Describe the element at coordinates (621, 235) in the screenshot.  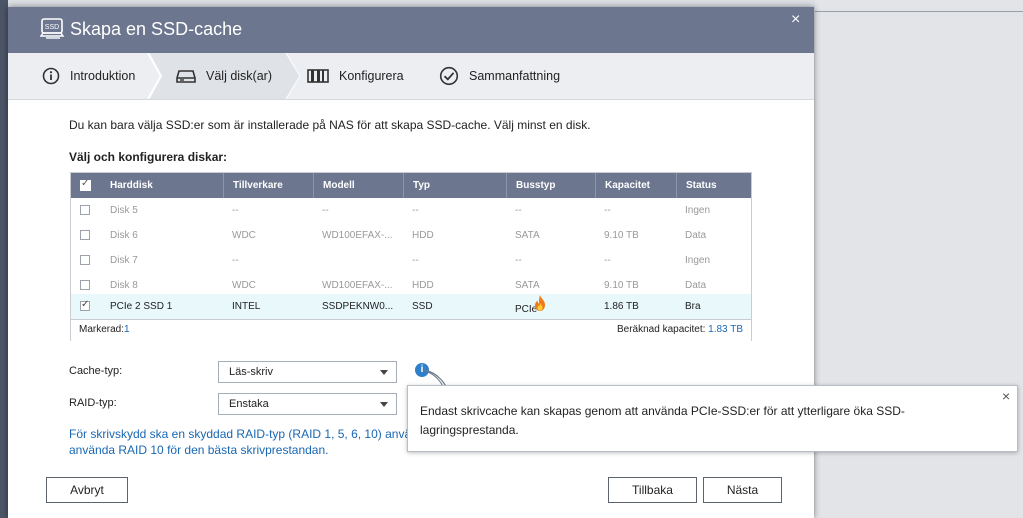
I see `cell-capacity: 9.10 TB` at that location.